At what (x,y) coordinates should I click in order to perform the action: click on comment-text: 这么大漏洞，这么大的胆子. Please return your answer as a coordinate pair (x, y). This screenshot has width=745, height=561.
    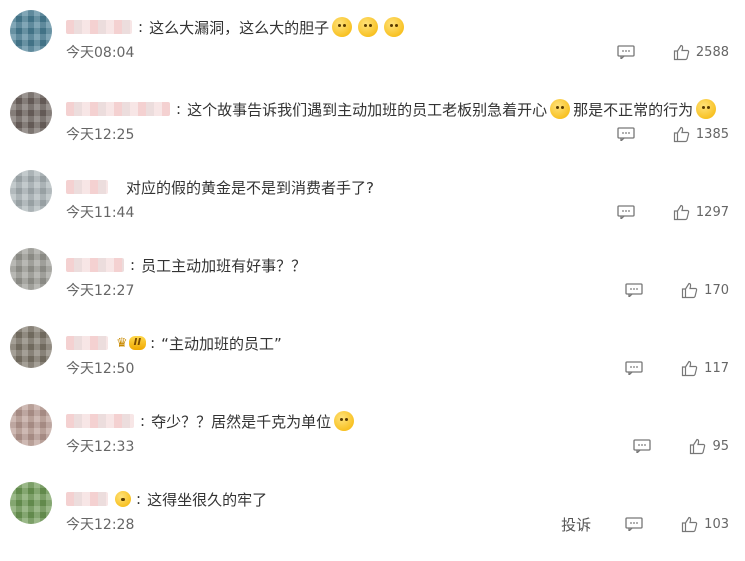
    Looking at the image, I should click on (239, 27).